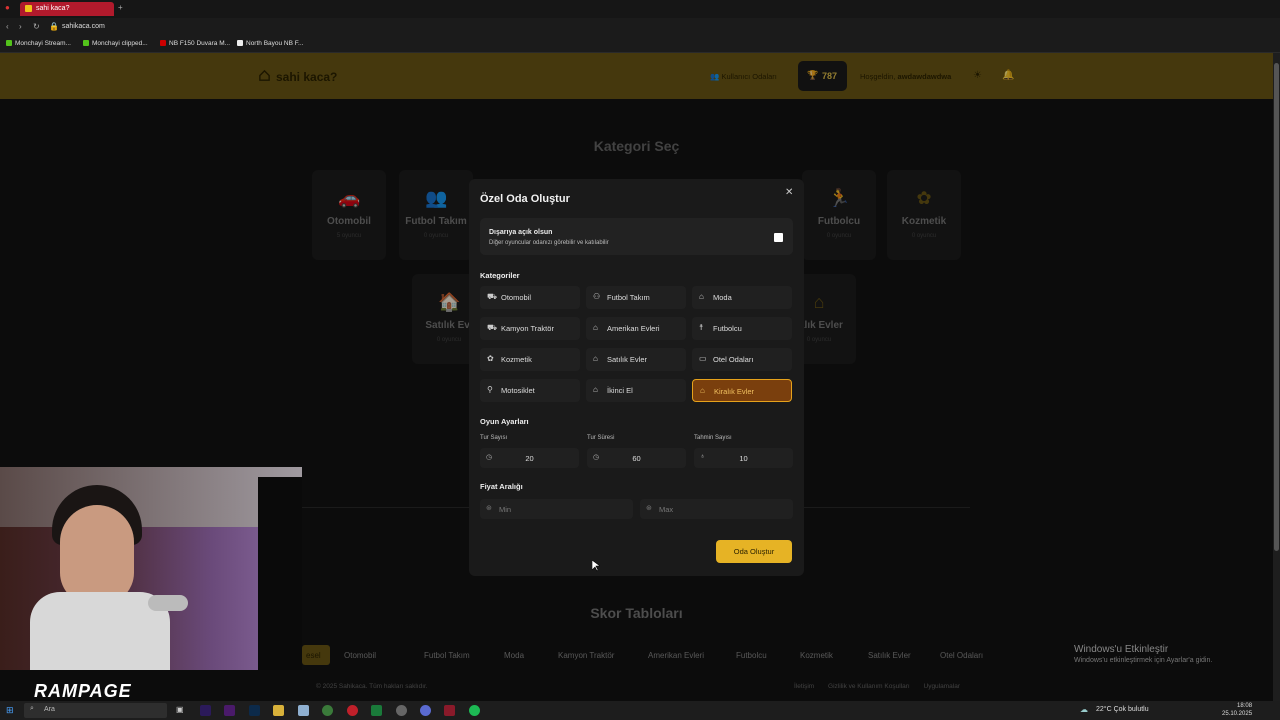 Image resolution: width=1280 pixels, height=720 pixels. I want to click on category-option-otomobil: ⛟ Otomobil, so click(530, 297).